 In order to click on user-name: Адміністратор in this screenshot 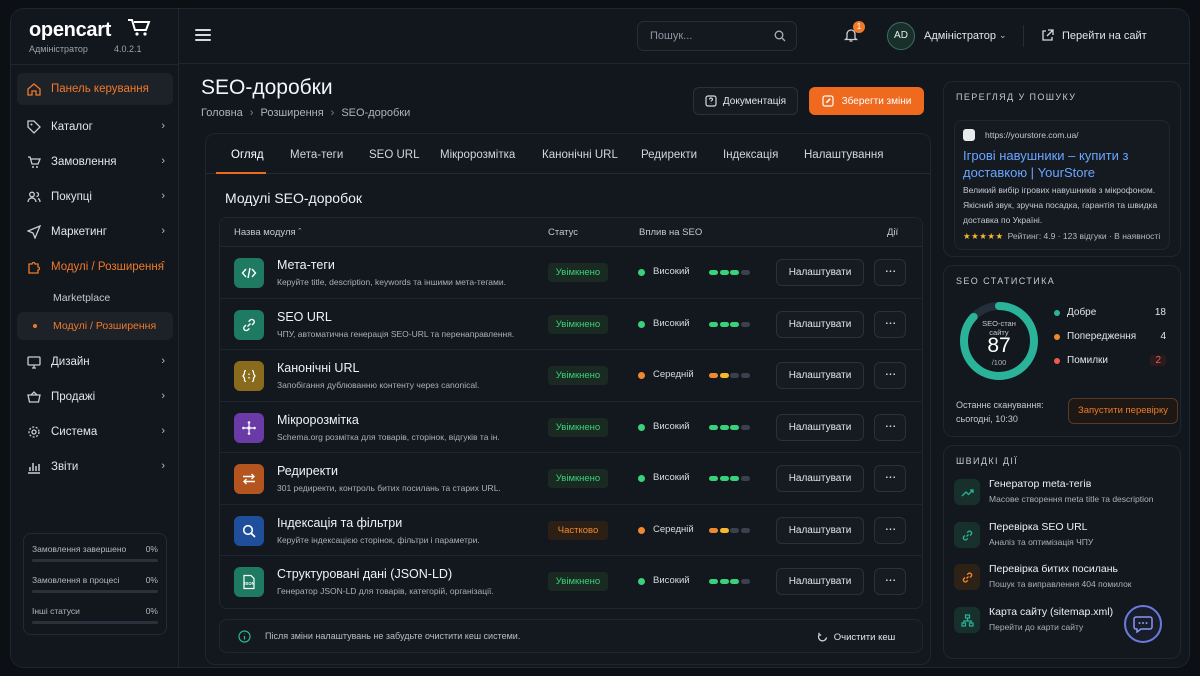, I will do `click(960, 36)`.